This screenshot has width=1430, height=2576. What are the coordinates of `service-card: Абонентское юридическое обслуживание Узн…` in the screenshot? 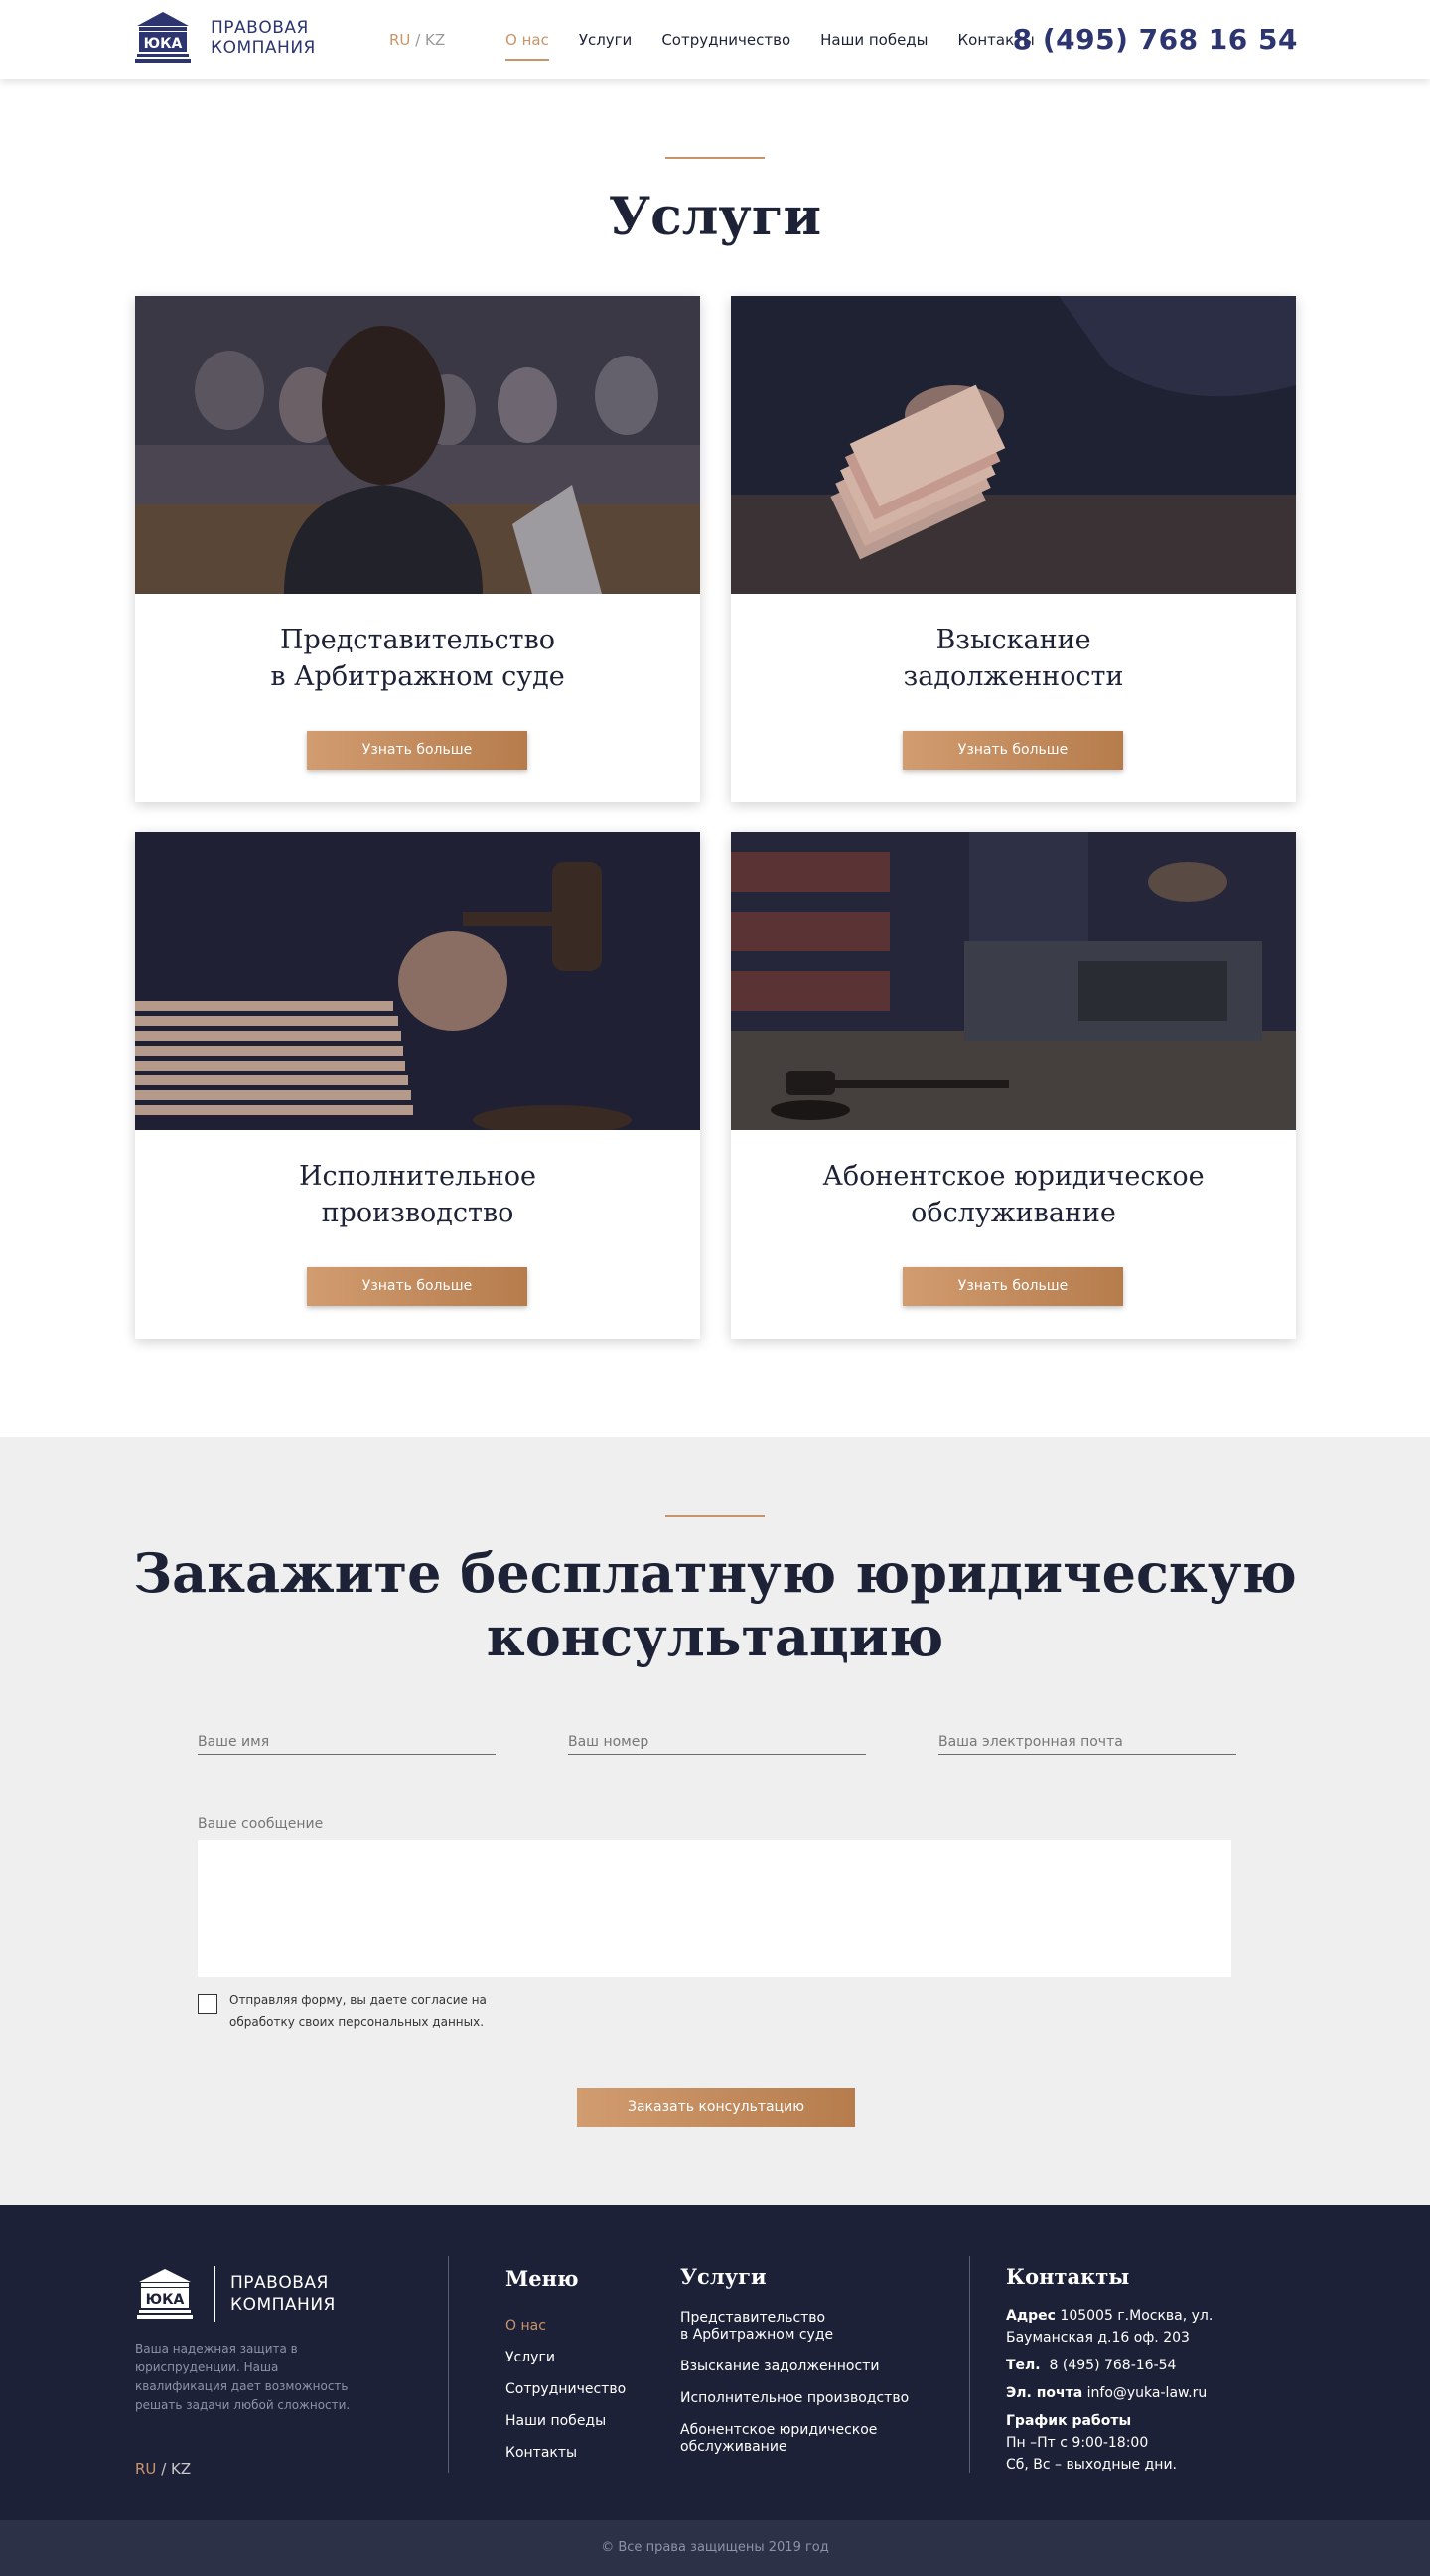 It's located at (1014, 1085).